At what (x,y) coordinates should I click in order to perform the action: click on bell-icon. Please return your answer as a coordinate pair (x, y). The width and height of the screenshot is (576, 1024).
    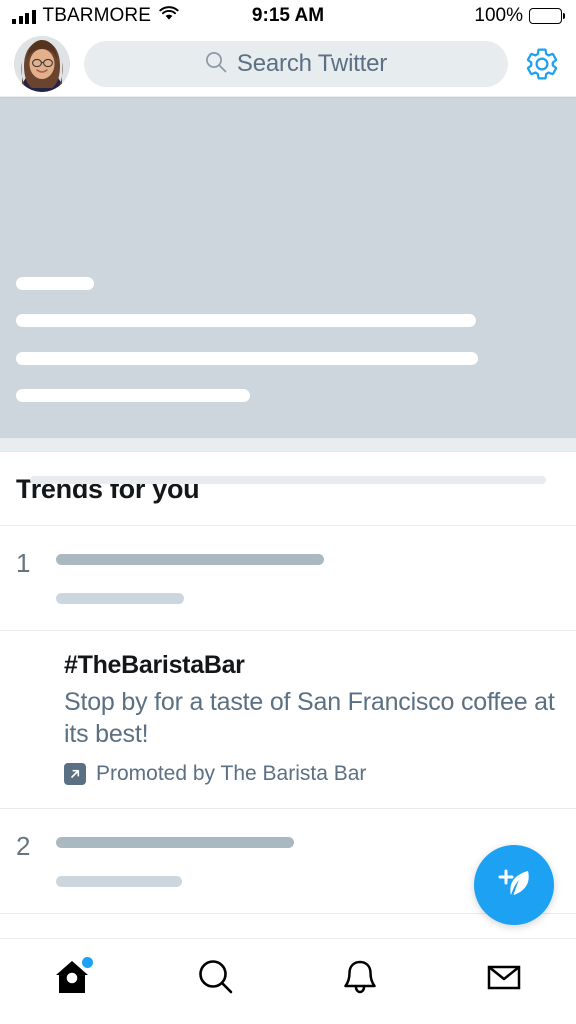
    Looking at the image, I should click on (360, 979).